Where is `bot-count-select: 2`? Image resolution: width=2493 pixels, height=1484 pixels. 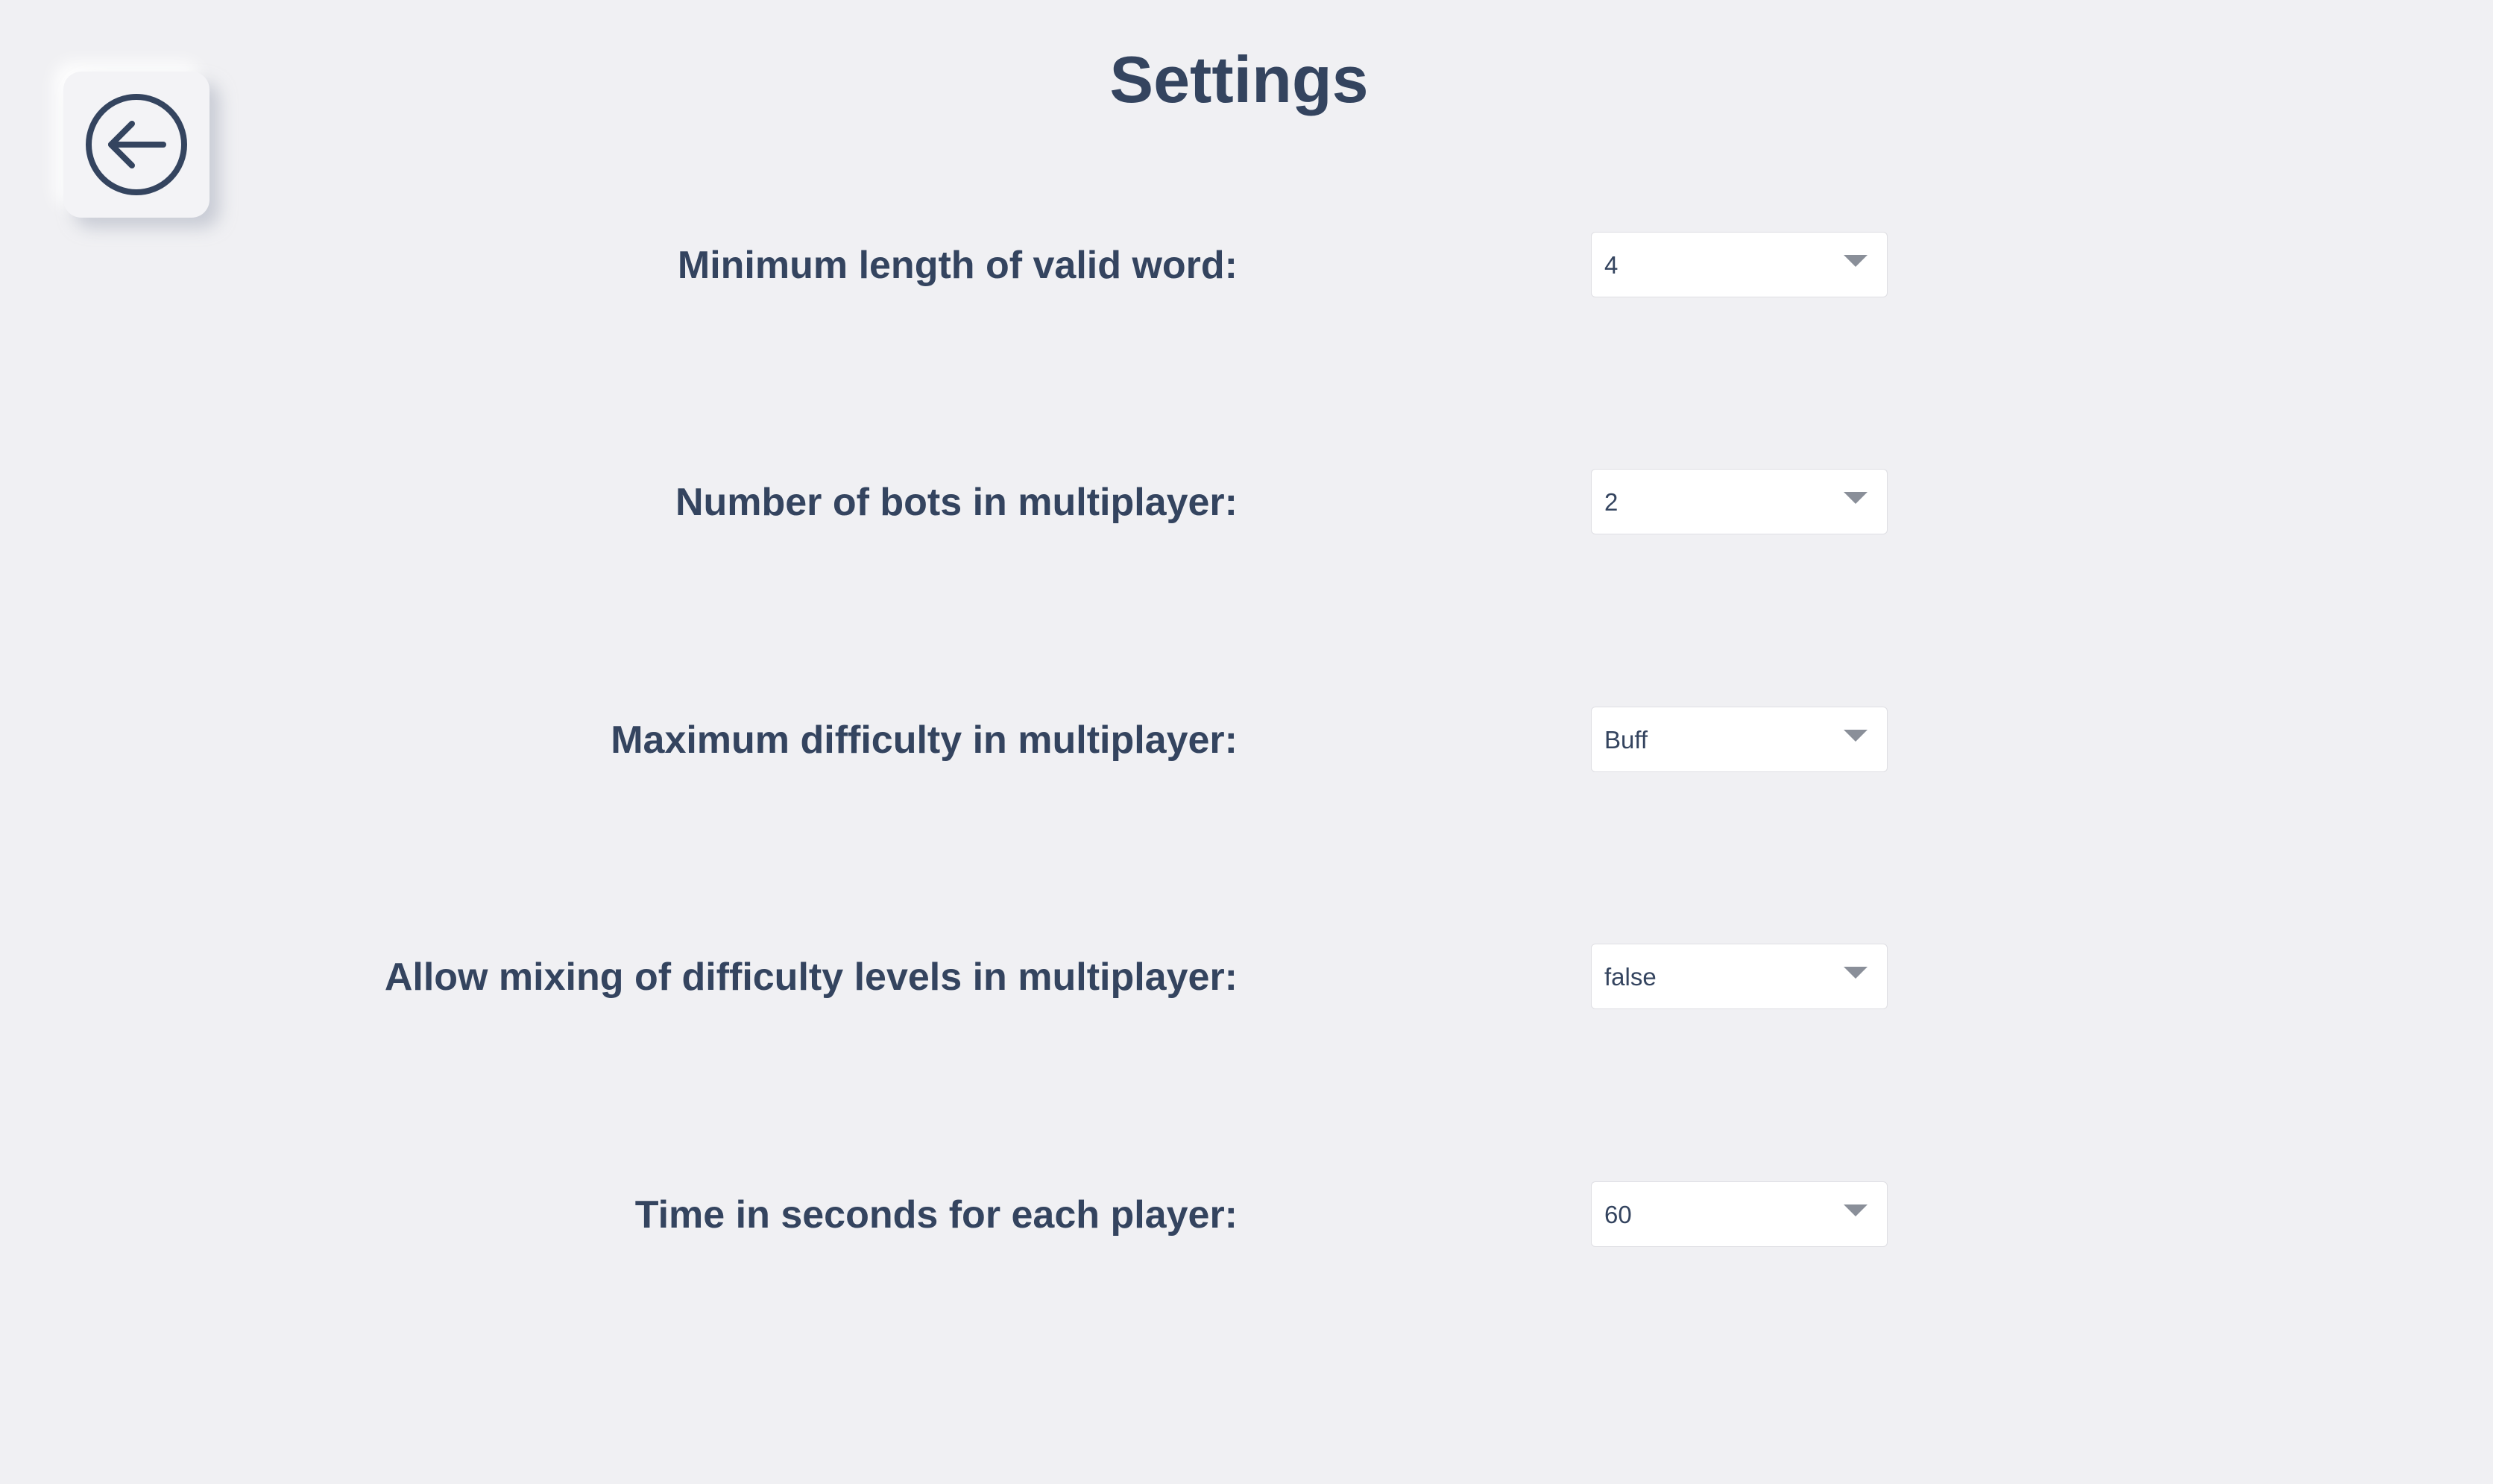 bot-count-select: 2 is located at coordinates (1739, 501).